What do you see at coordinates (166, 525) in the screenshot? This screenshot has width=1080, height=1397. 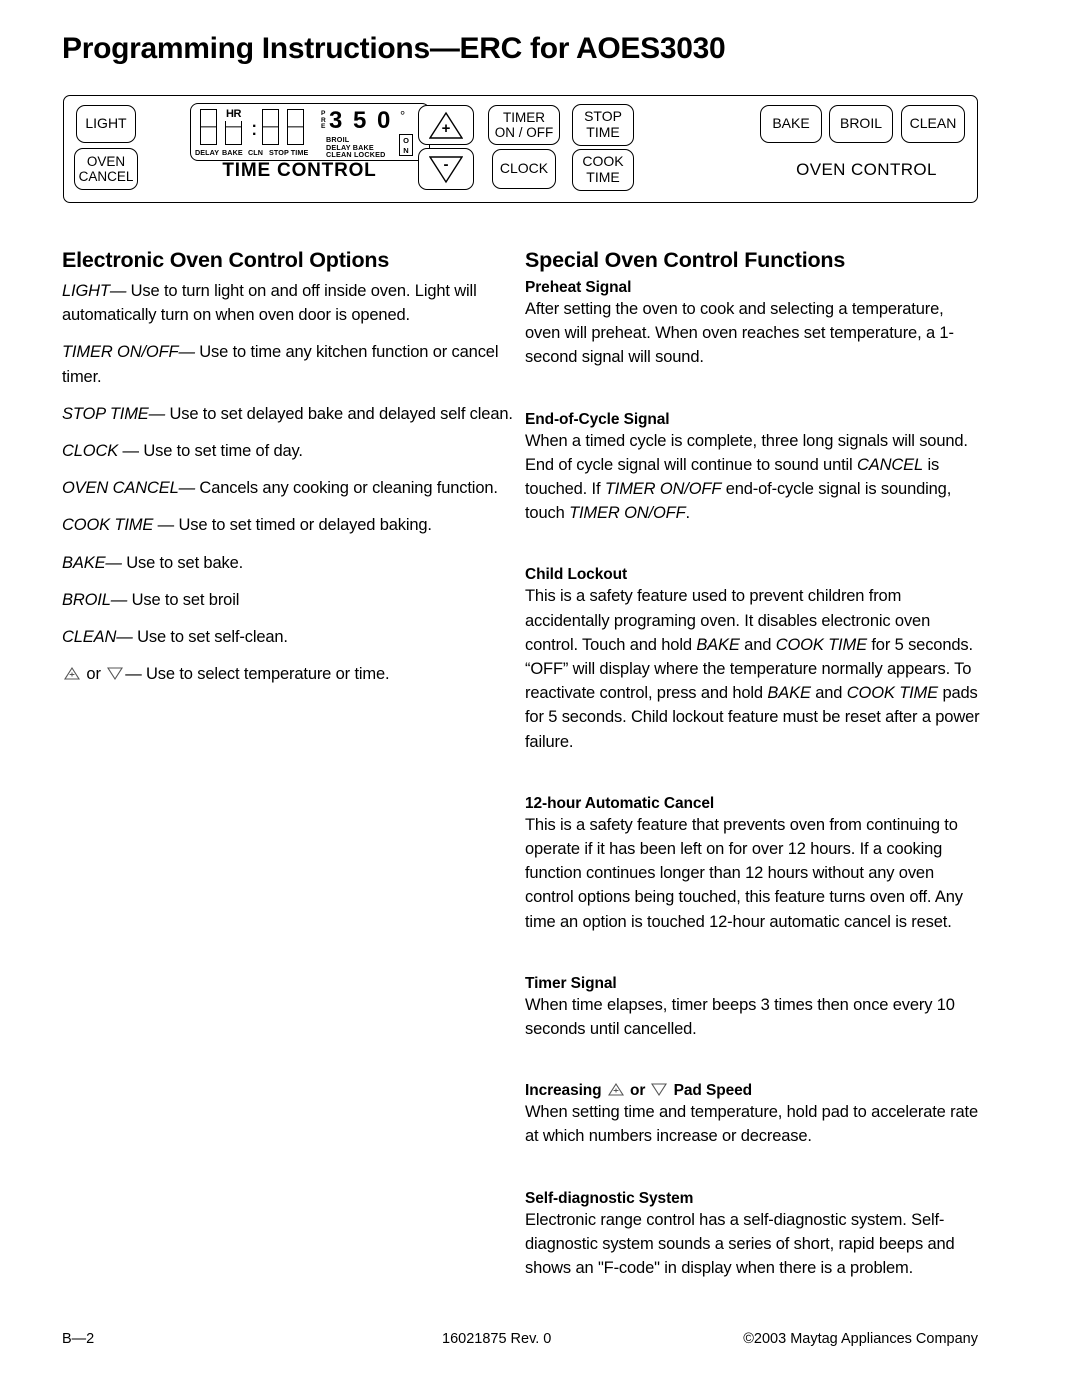 I see `option-cook-time-dash: —` at bounding box center [166, 525].